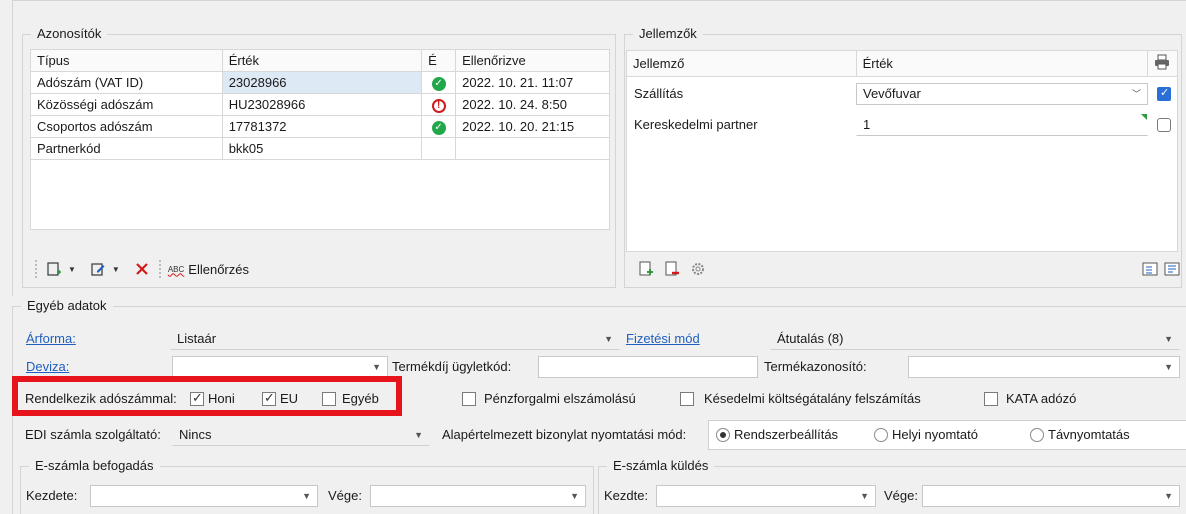  What do you see at coordinates (1002, 94) in the screenshot?
I see `szallitas-select: Vevőfuvar ﹀` at bounding box center [1002, 94].